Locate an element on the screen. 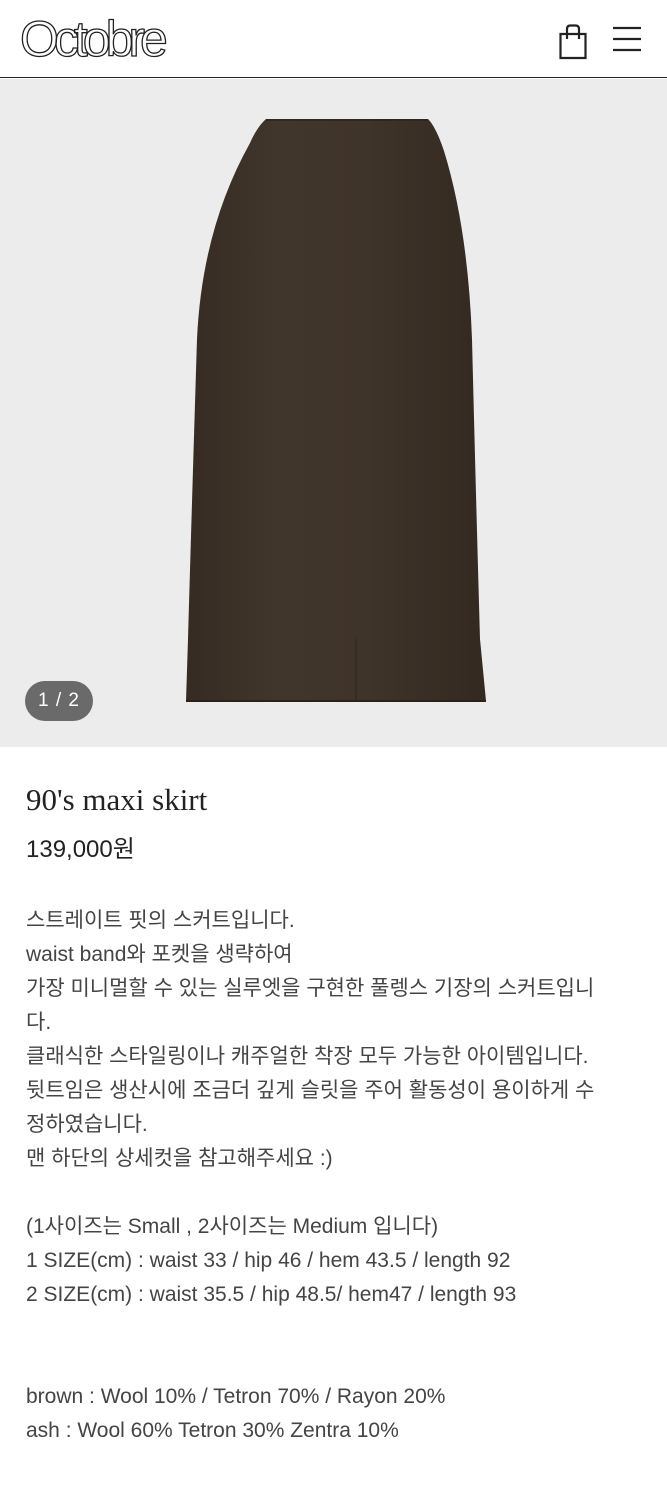  description-line: waist band와 포켓을 생략하여 is located at coordinates (159, 954).